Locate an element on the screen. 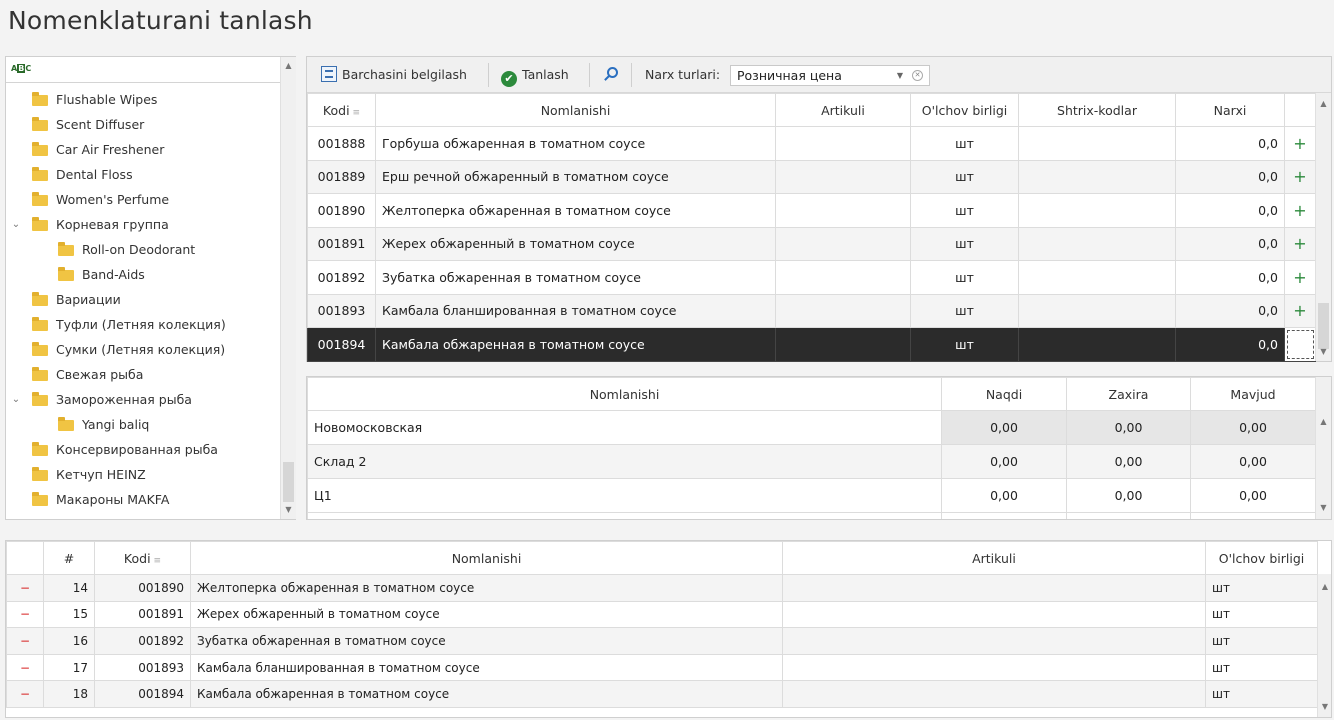 This screenshot has width=1334, height=720. table-row: Новомосковская 0,00 0,00 0,00 is located at coordinates (811, 427).